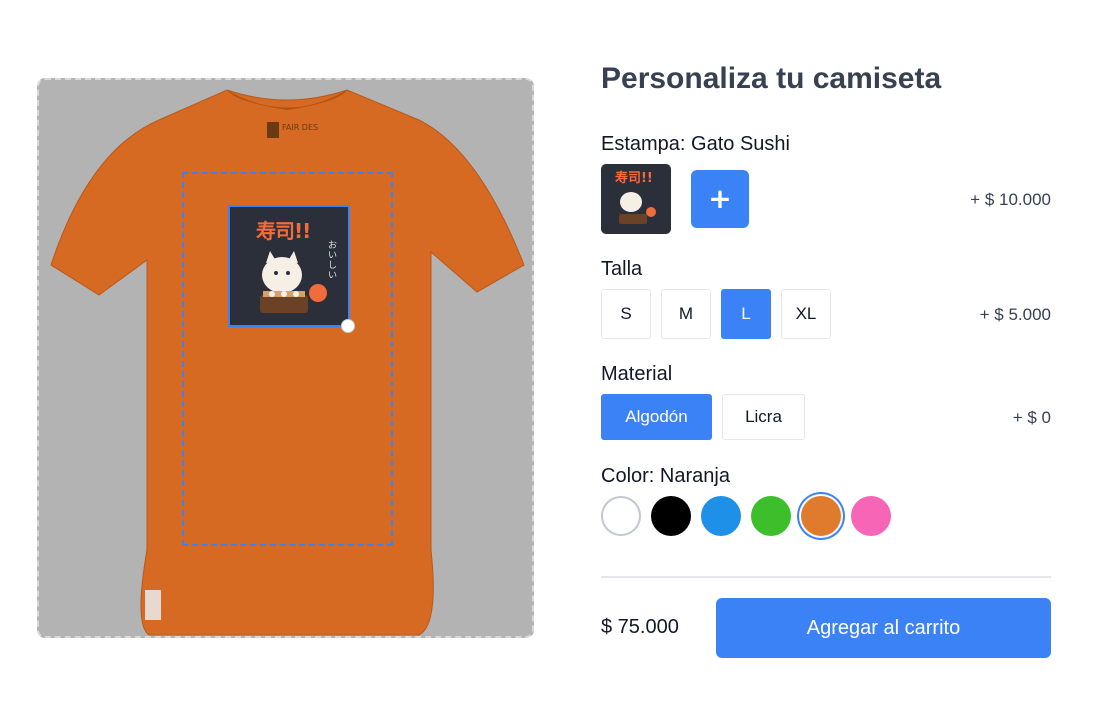 Image resolution: width=1113 pixels, height=720 pixels. I want to click on material-option-licra: Licra, so click(763, 417).